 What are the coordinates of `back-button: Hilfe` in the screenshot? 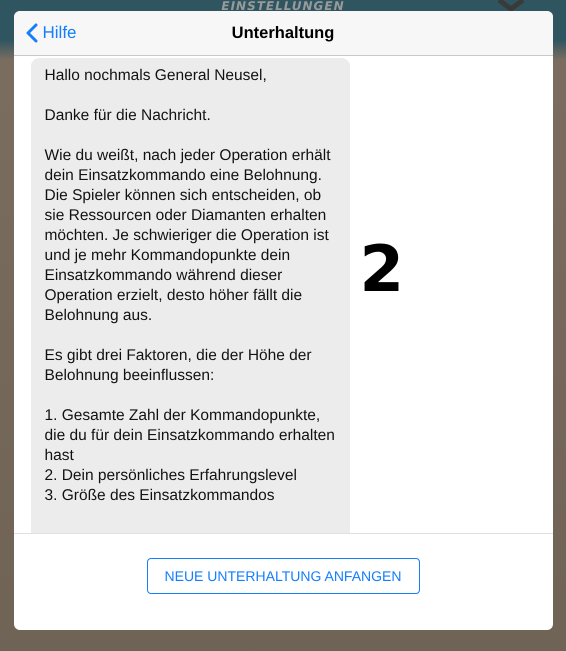 It's located at (48, 33).